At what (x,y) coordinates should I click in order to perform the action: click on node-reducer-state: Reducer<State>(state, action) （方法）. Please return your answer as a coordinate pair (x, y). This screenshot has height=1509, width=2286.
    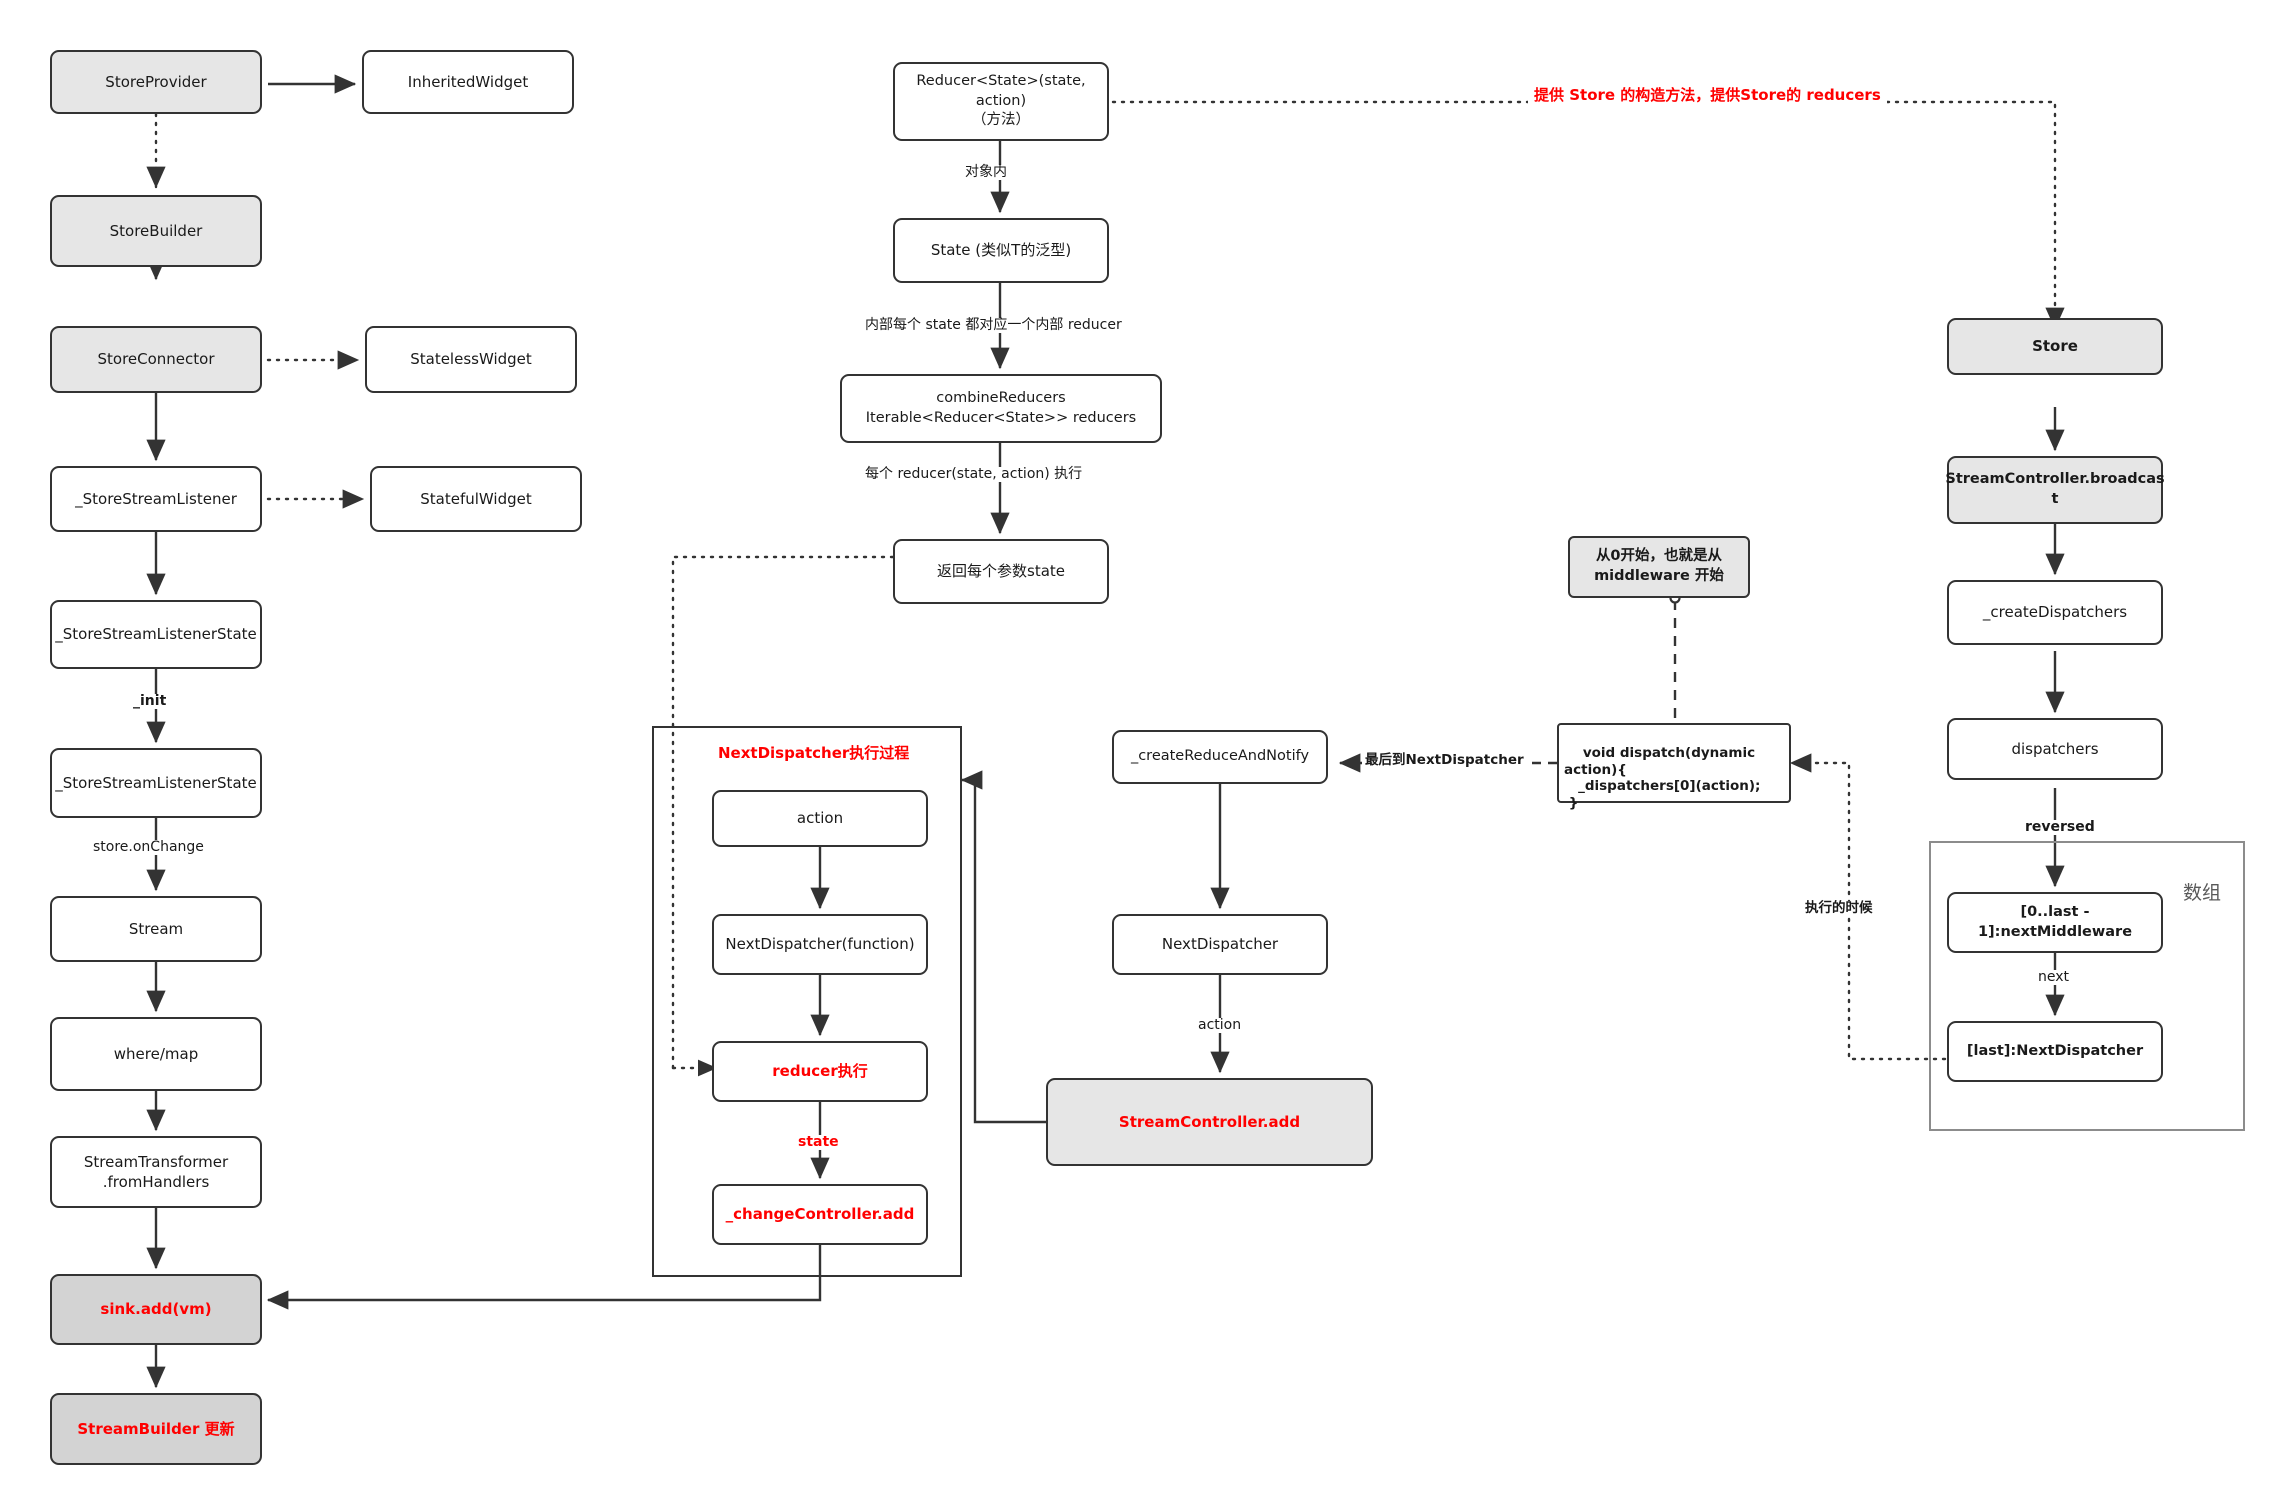
    Looking at the image, I should click on (1001, 101).